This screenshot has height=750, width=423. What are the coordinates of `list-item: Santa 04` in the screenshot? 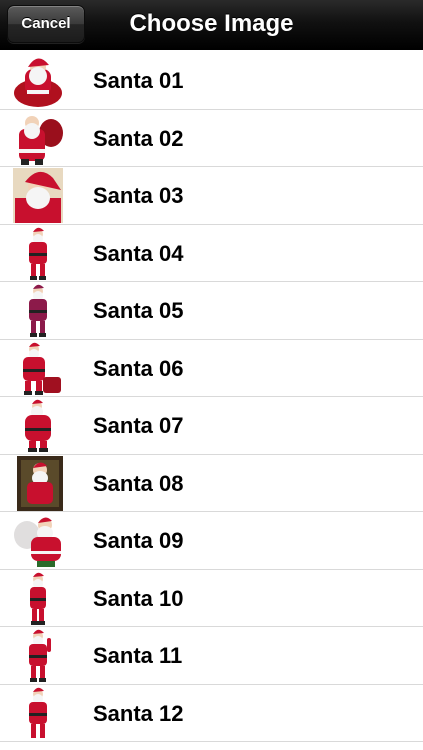 It's located at (211, 253).